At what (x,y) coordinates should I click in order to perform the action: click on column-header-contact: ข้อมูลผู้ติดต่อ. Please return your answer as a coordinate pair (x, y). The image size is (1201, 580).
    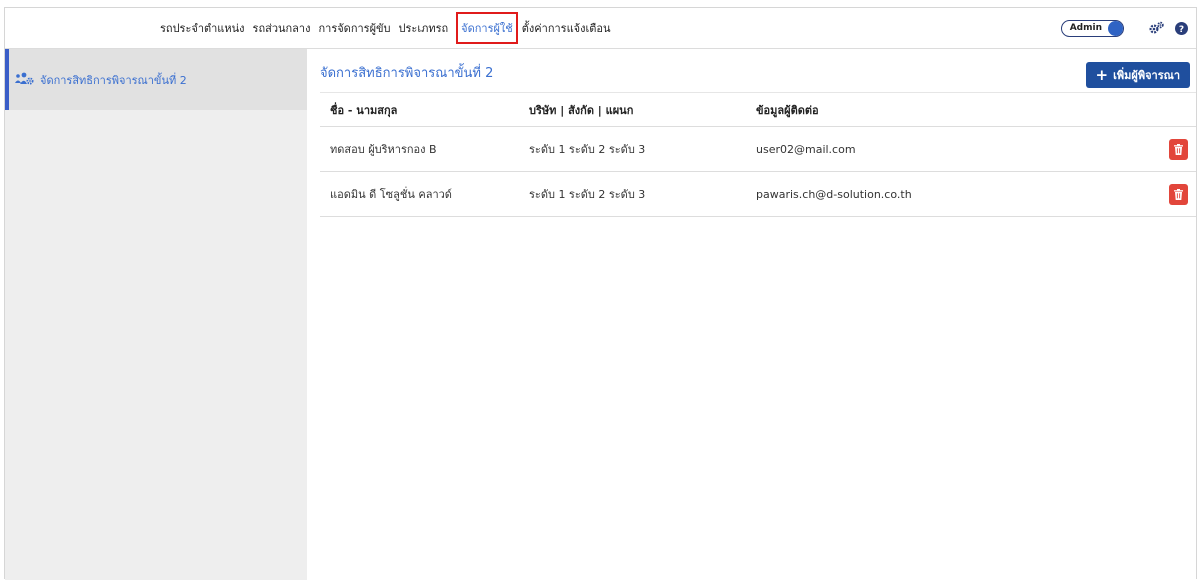
    Looking at the image, I should click on (787, 110).